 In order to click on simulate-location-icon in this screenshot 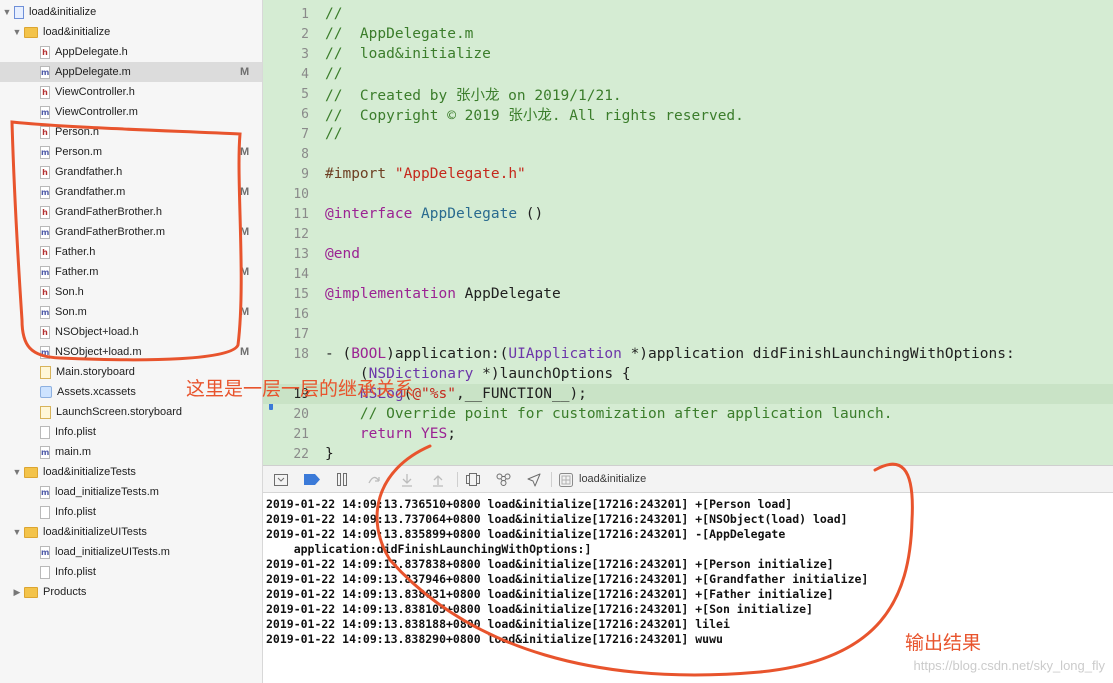, I will do `click(534, 479)`.